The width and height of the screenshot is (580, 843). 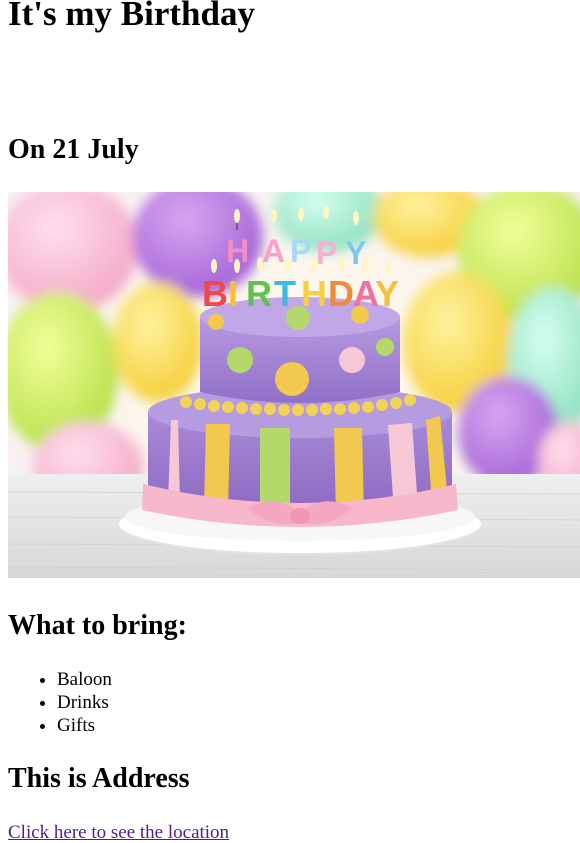 What do you see at coordinates (259, 293) in the screenshot?
I see `svg-text: R` at bounding box center [259, 293].